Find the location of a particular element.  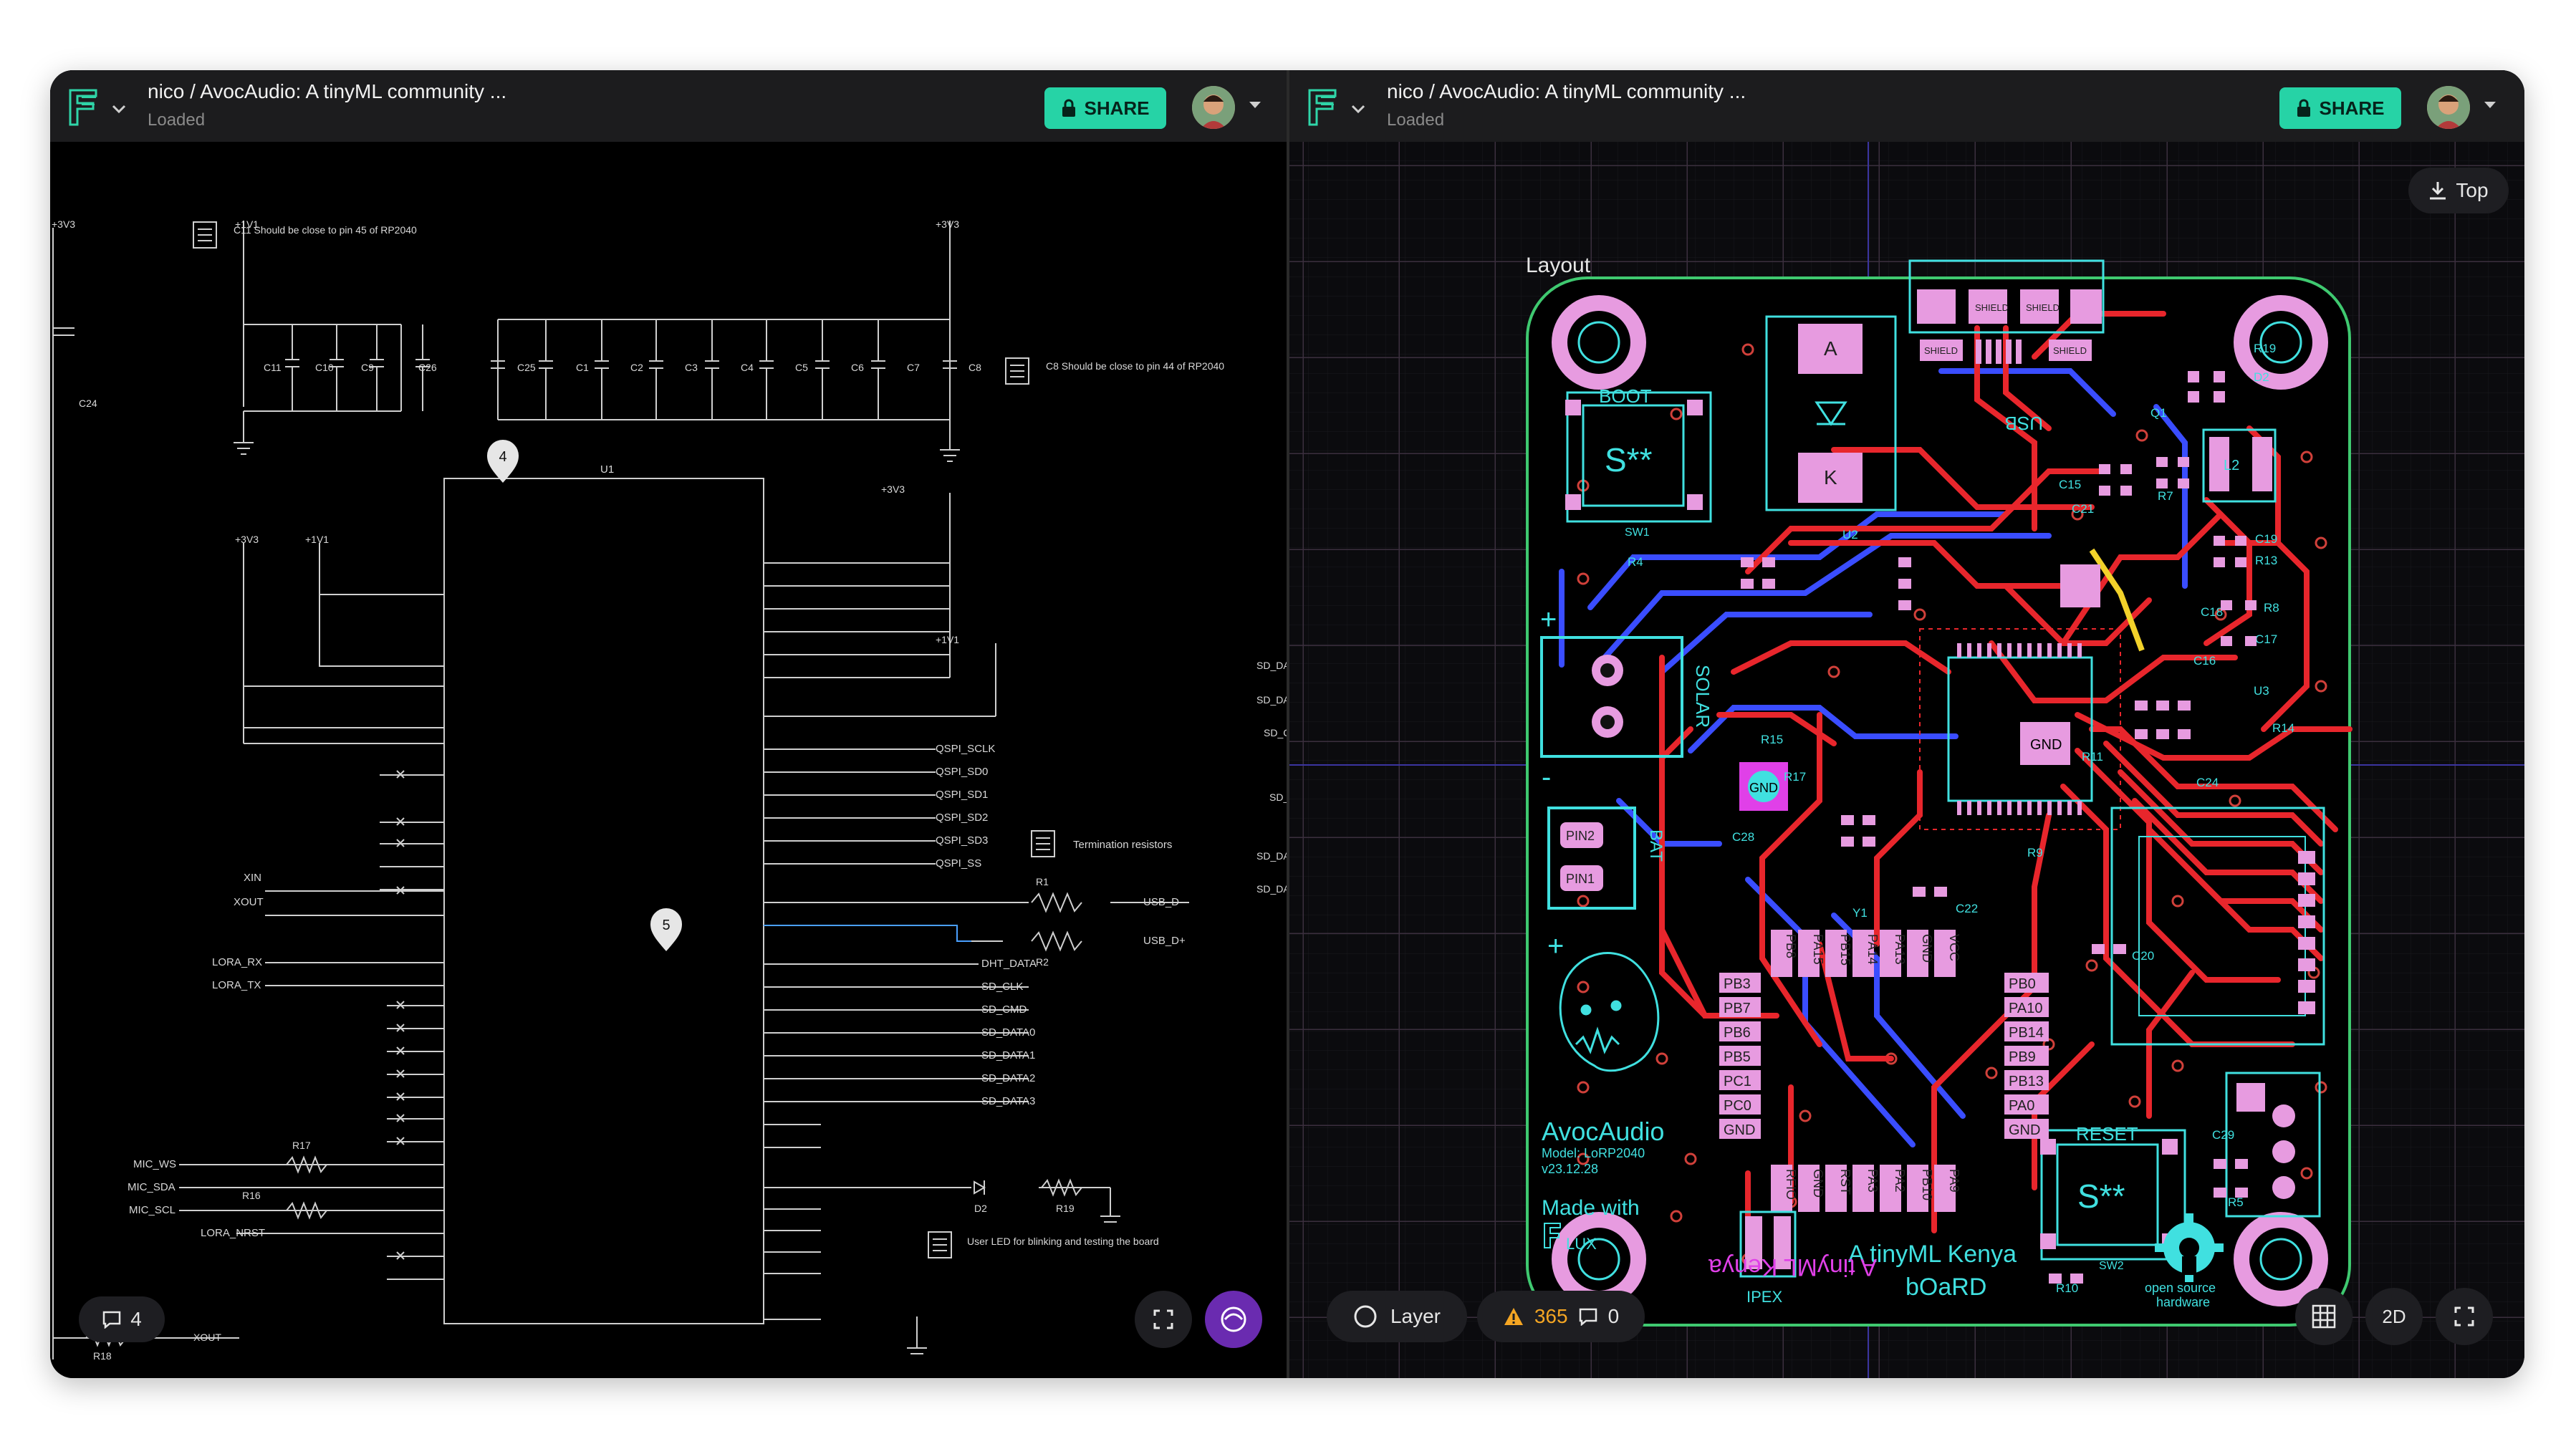

layer-label: Layer is located at coordinates (1415, 1316).